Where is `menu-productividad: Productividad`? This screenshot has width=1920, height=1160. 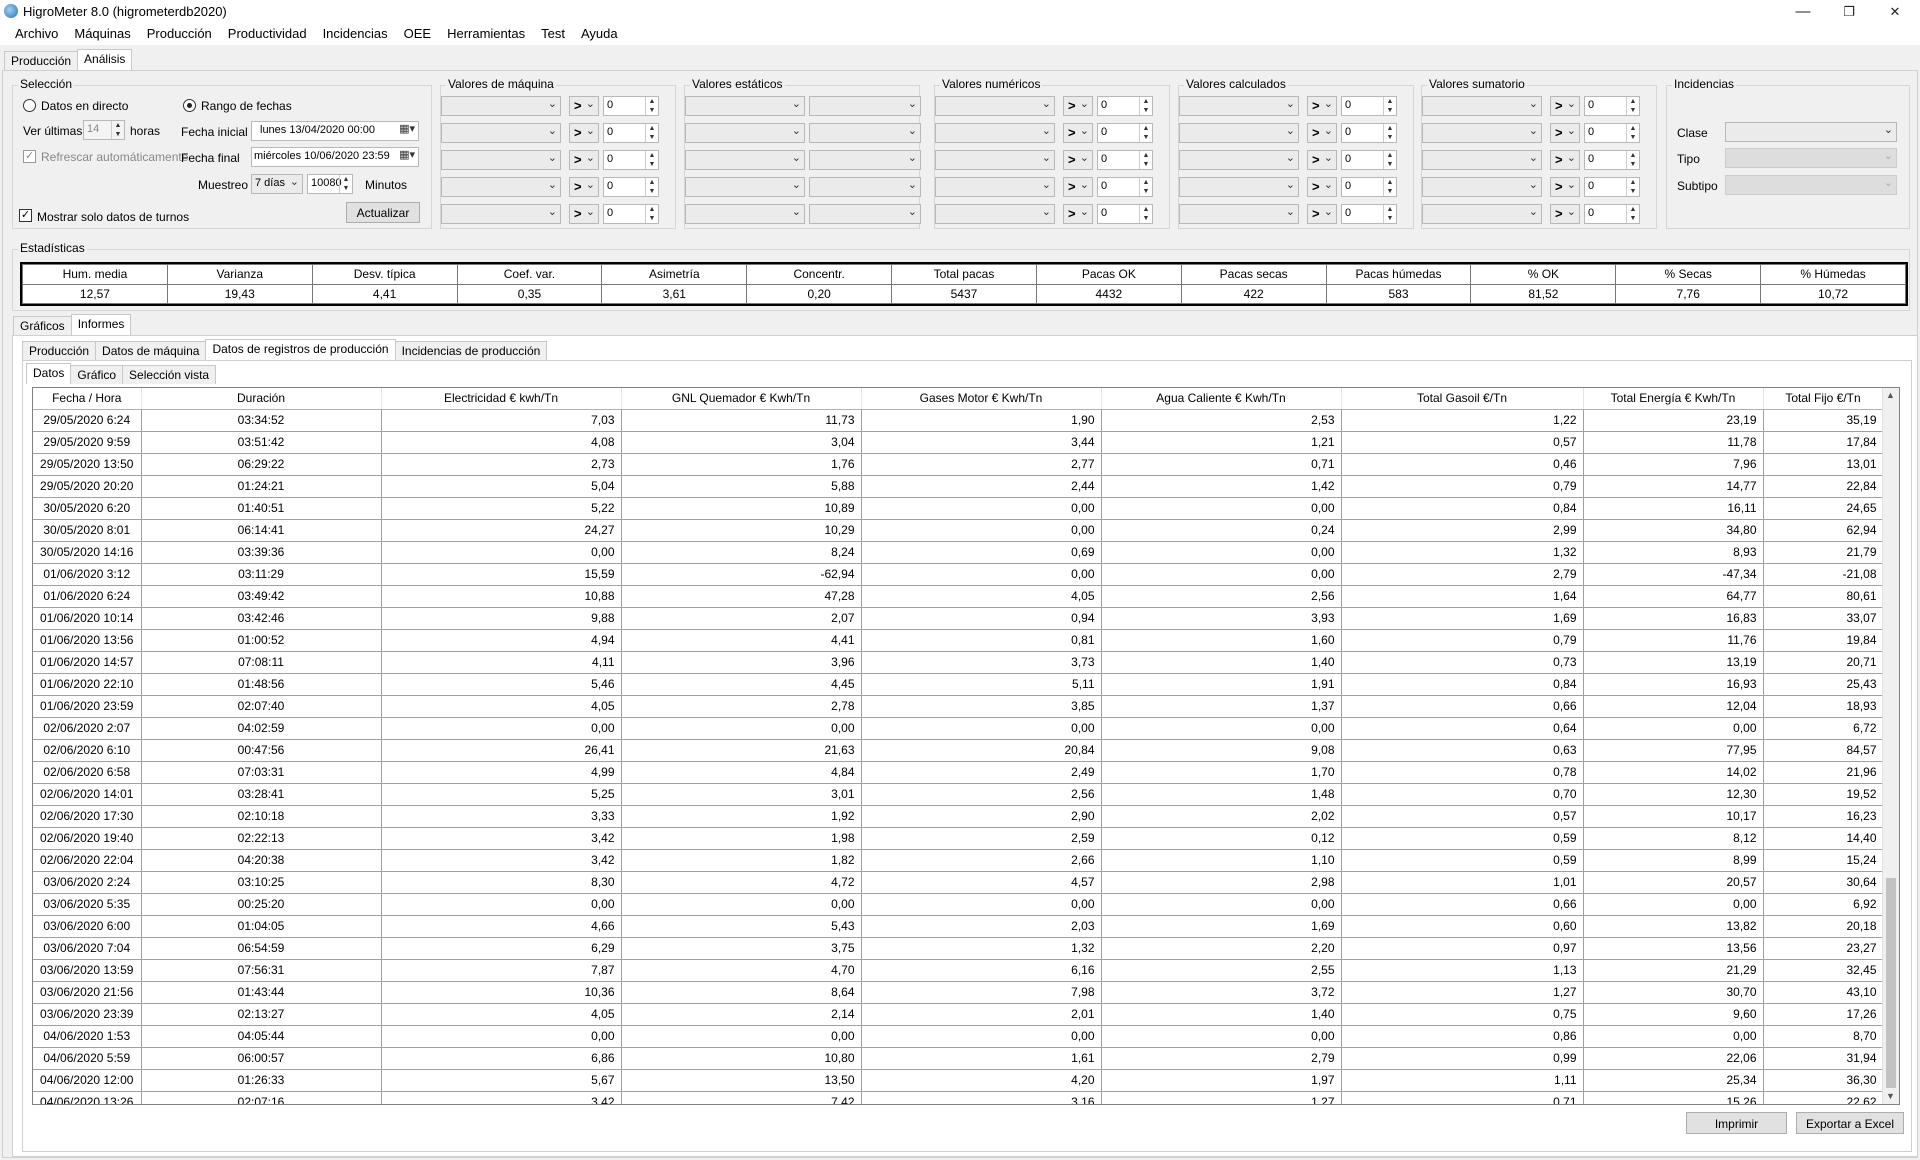 menu-productividad: Productividad is located at coordinates (268, 34).